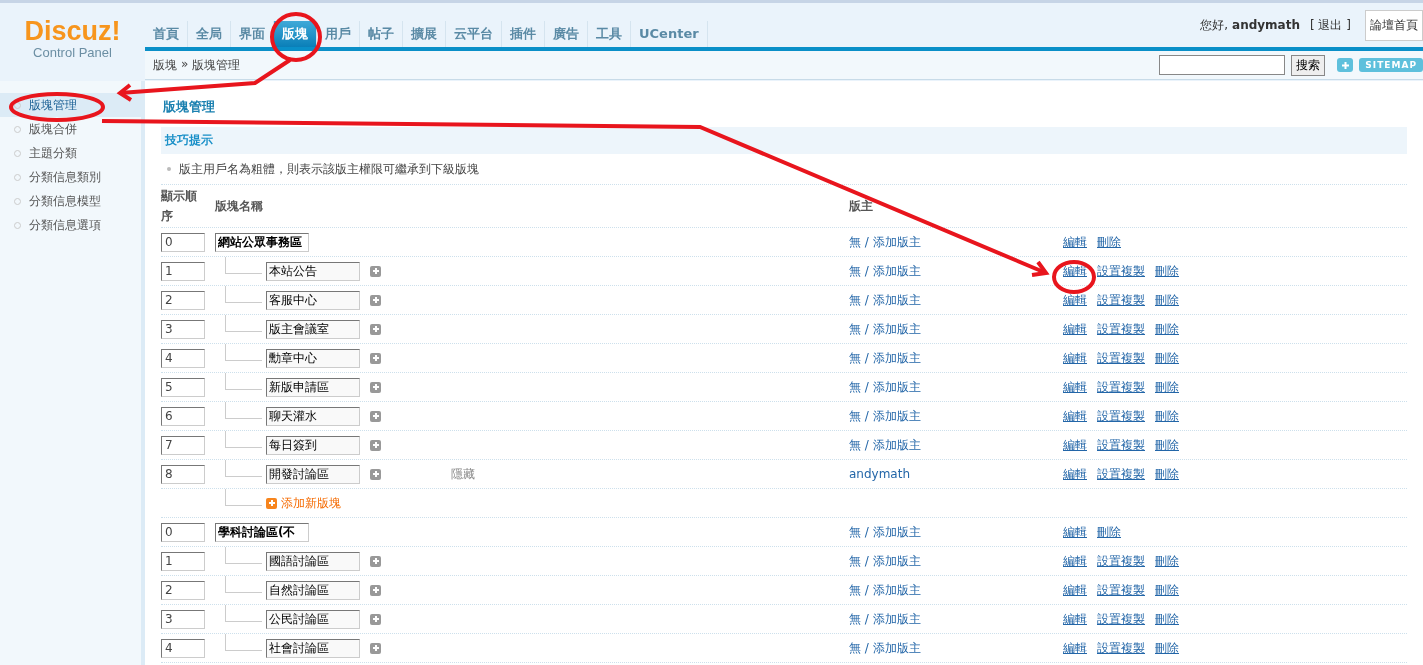 The image size is (1423, 665). Describe the element at coordinates (165, 65) in the screenshot. I see `breadcrumb-item: 版塊` at that location.